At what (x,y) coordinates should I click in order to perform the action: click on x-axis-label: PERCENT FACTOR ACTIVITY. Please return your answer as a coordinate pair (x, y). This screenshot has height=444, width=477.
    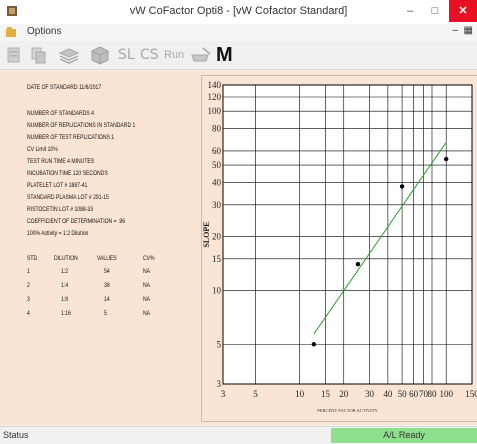
    Looking at the image, I should click on (347, 410).